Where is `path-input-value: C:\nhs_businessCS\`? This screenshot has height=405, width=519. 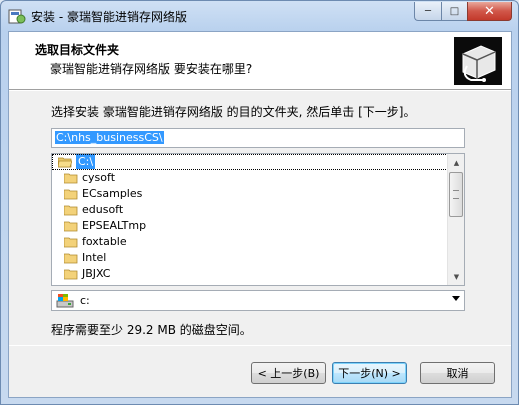
path-input-value: C:\nhs_businessCS\ is located at coordinates (109, 137).